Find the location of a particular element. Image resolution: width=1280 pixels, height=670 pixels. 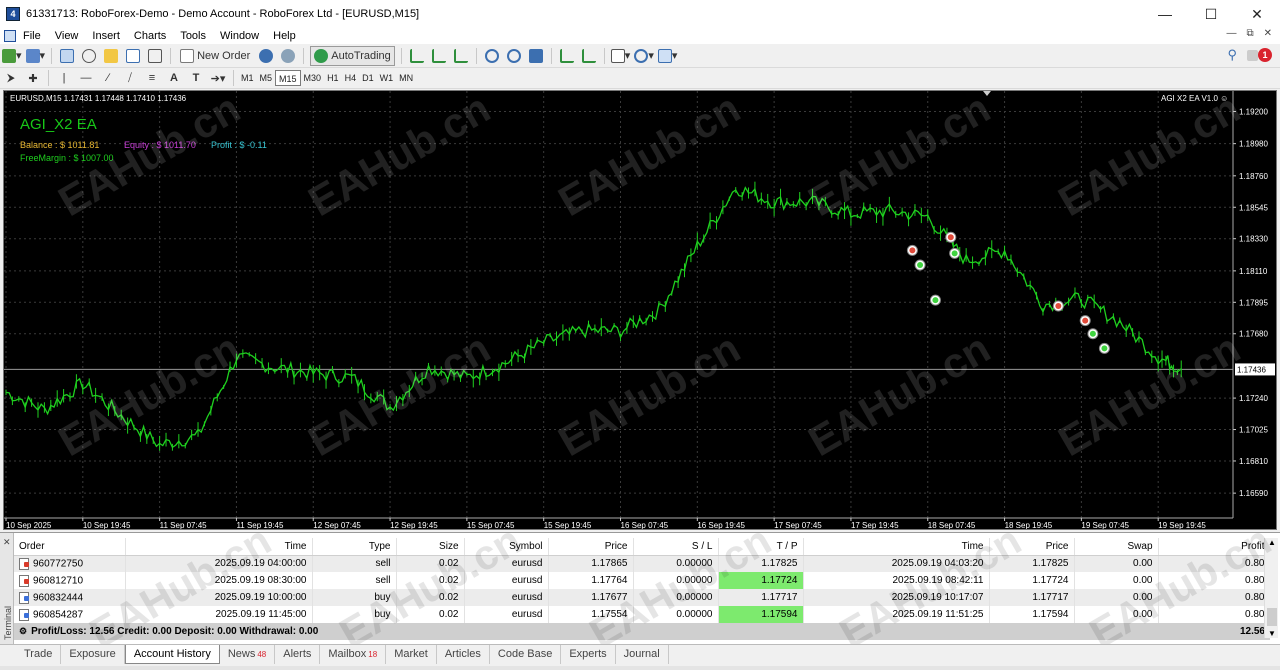

timeframe-w1: W1 is located at coordinates (387, 78).